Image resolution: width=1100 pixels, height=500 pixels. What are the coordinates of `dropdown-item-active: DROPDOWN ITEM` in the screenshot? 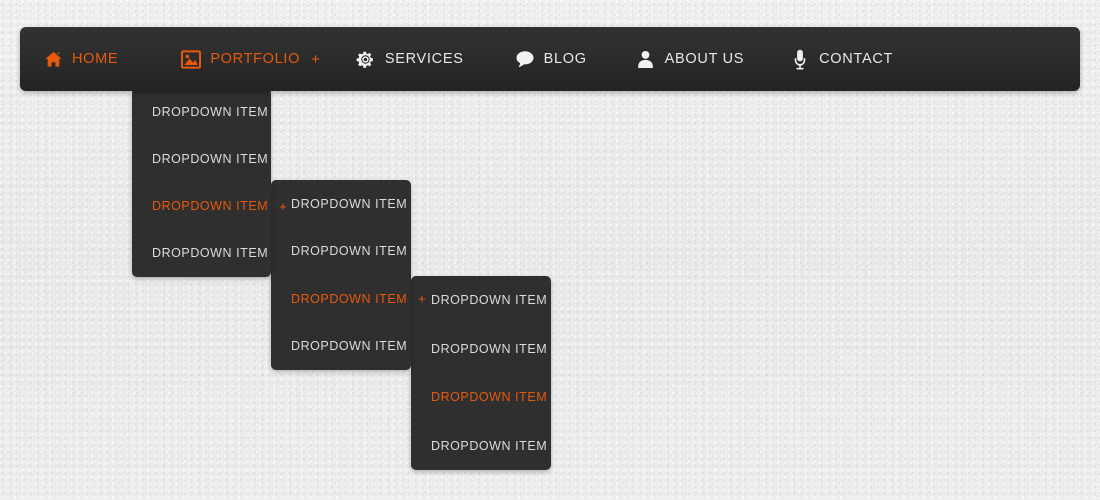 It's located at (481, 397).